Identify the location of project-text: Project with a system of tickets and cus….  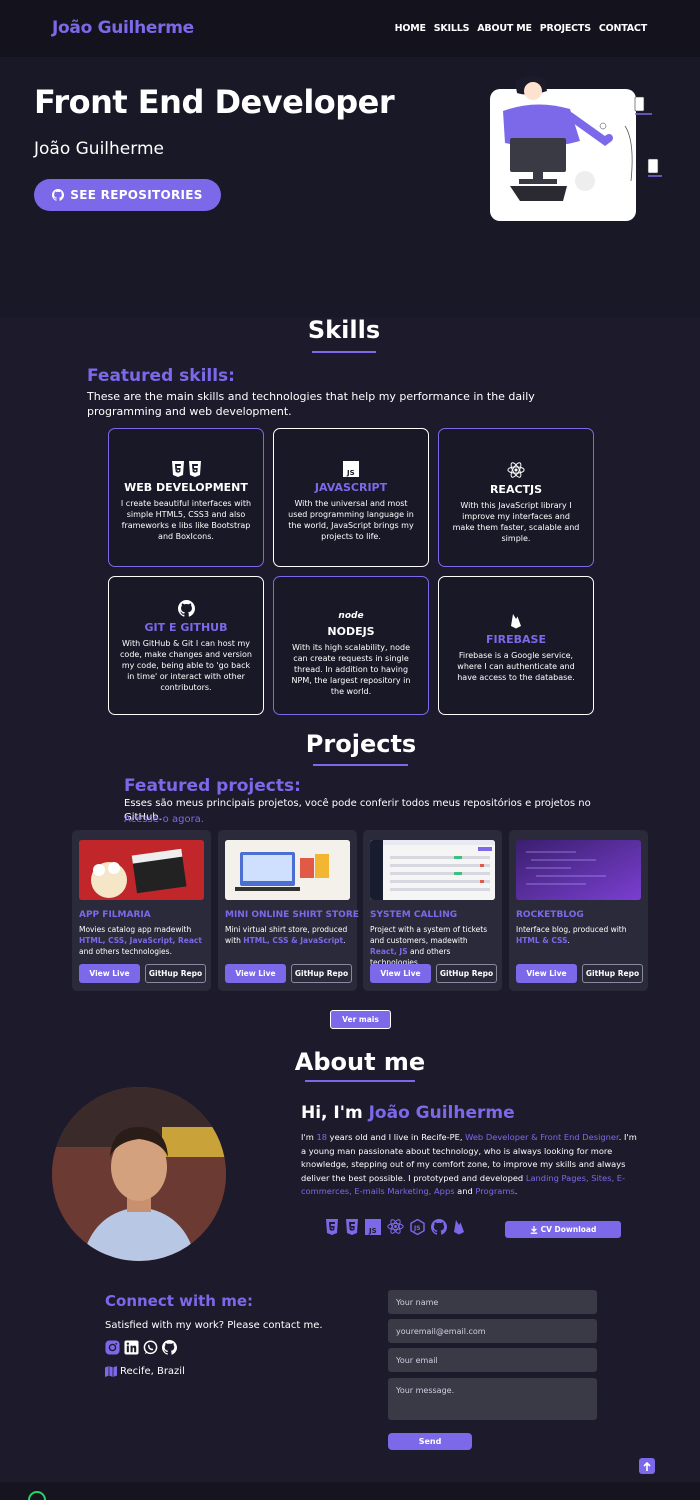
(429, 946).